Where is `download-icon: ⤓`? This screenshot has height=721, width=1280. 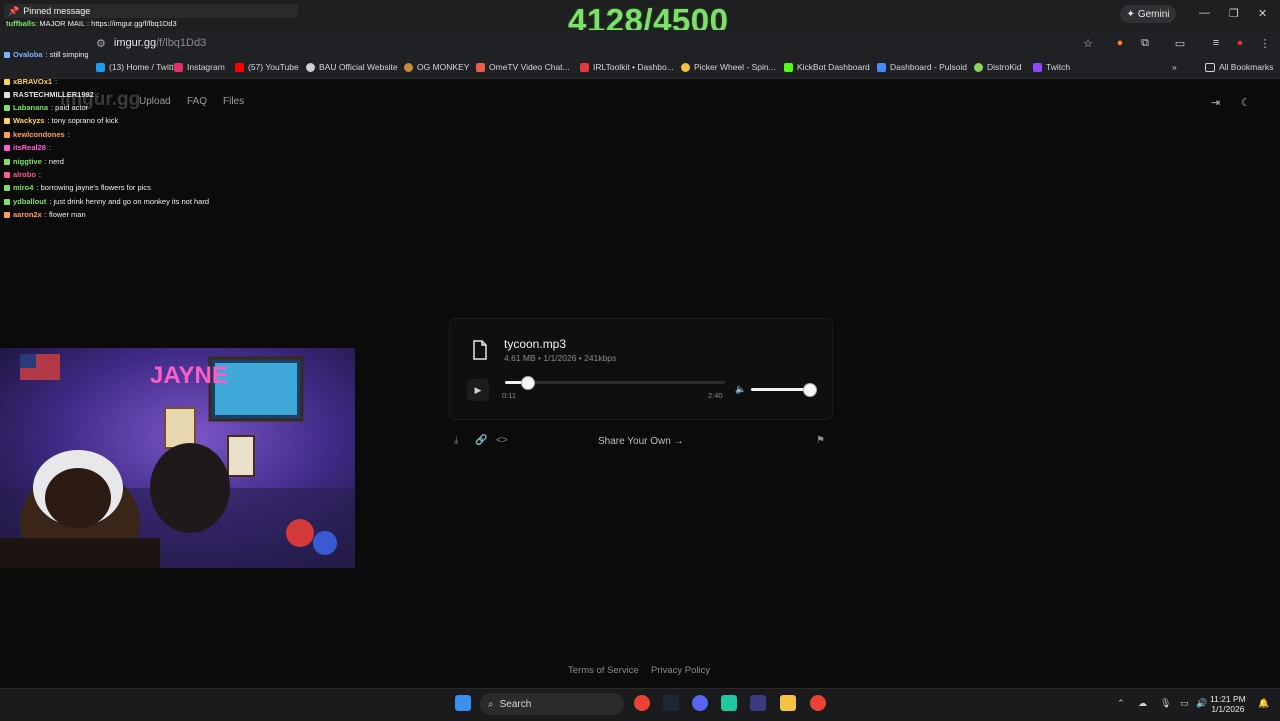 download-icon: ⤓ is located at coordinates (456, 440).